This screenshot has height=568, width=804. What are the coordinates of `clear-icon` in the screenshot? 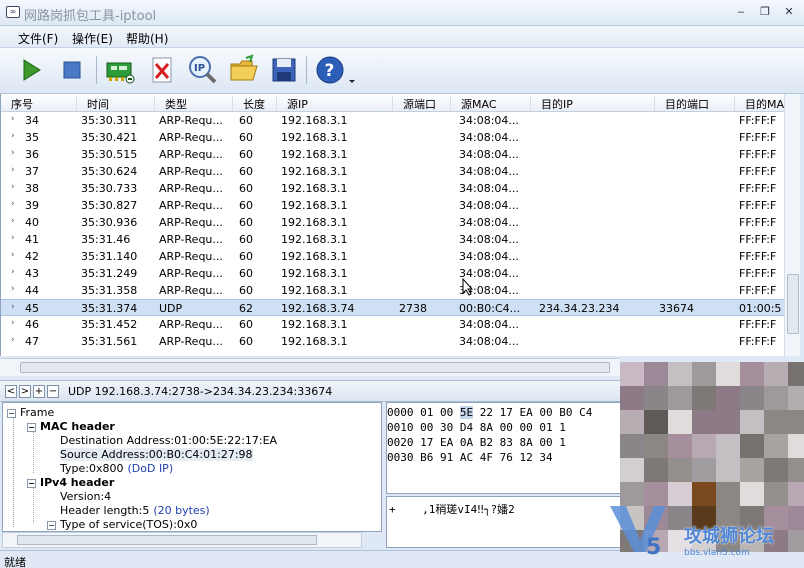 It's located at (162, 70).